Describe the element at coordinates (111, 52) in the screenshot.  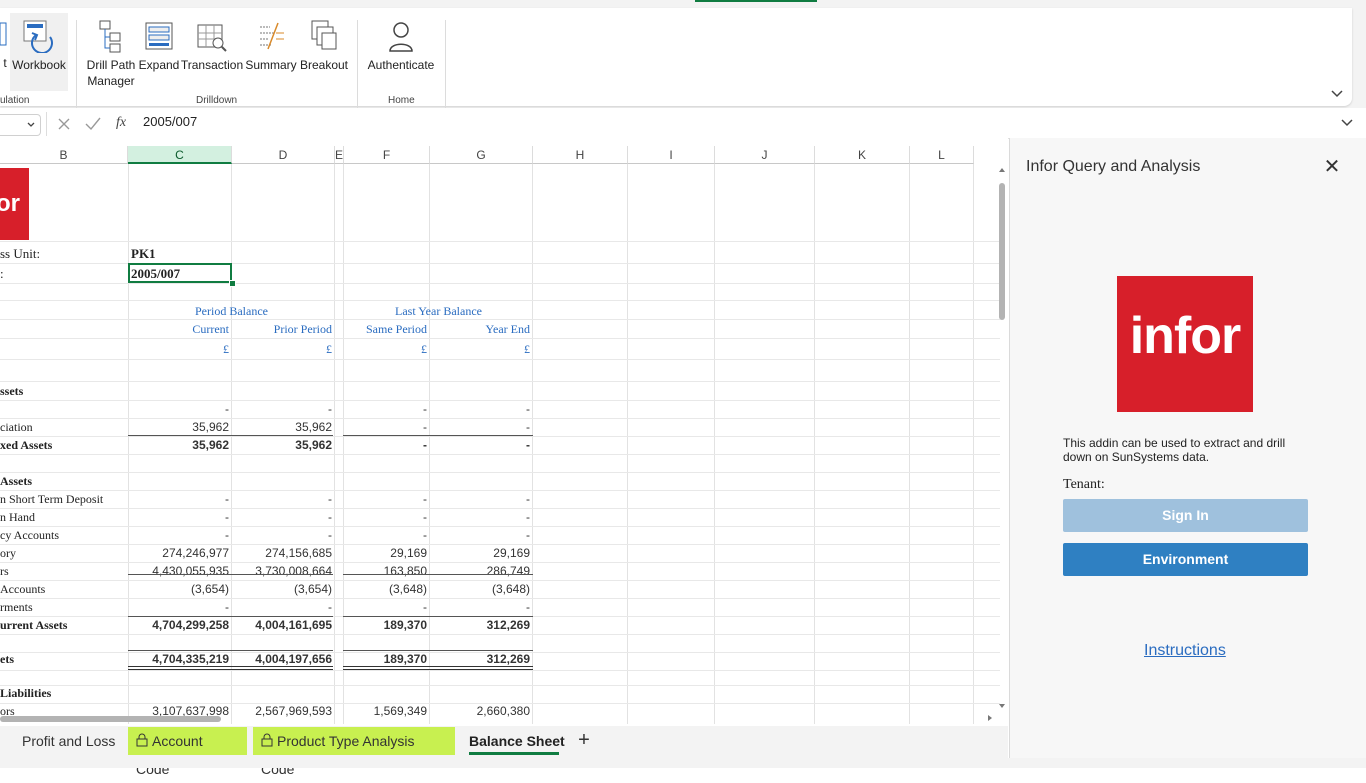
I see `drill-path-manager-button: Drill Path Manager` at that location.